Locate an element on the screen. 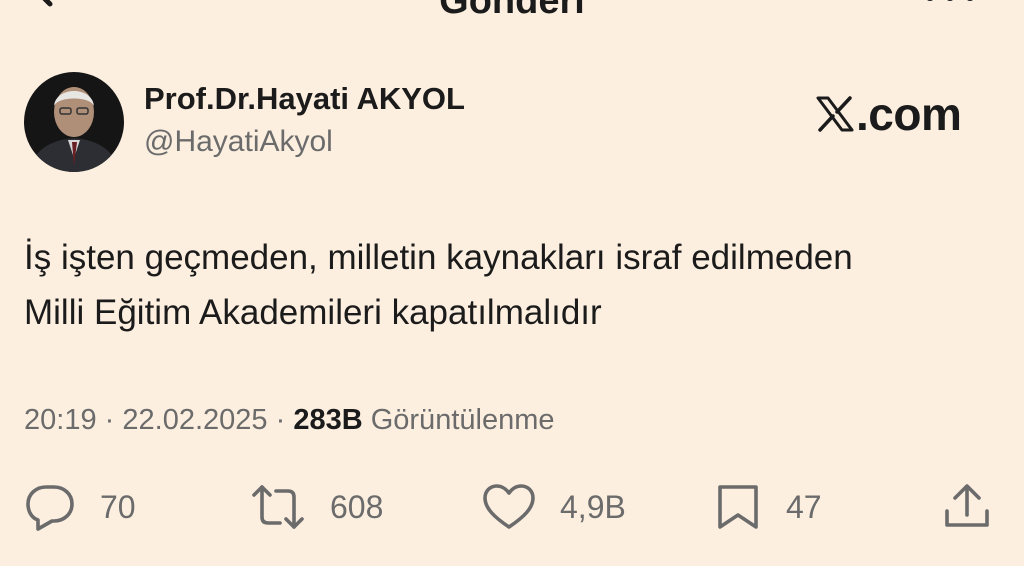  top-bar: Gönderi is located at coordinates (512, 12).